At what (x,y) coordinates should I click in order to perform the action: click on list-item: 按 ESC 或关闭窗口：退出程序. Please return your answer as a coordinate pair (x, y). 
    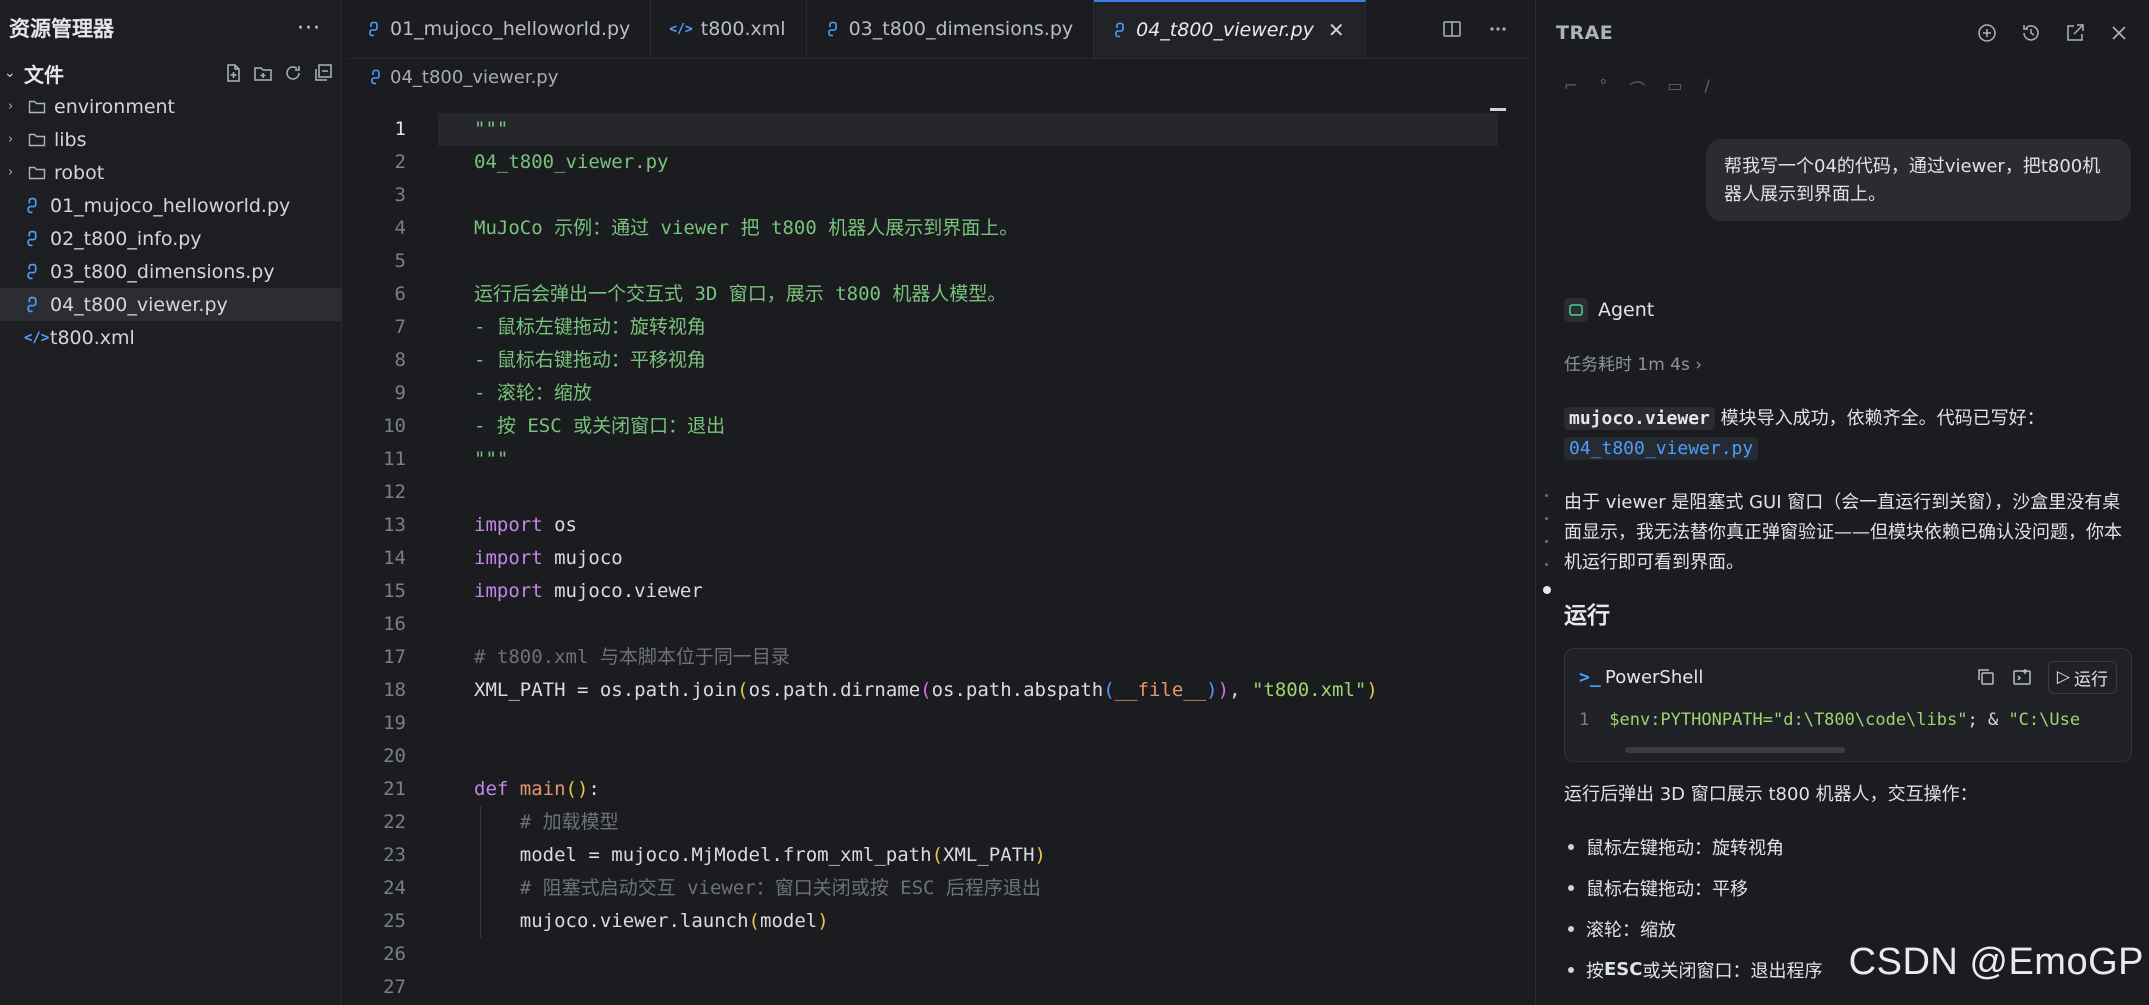
    Looking at the image, I should click on (1693, 969).